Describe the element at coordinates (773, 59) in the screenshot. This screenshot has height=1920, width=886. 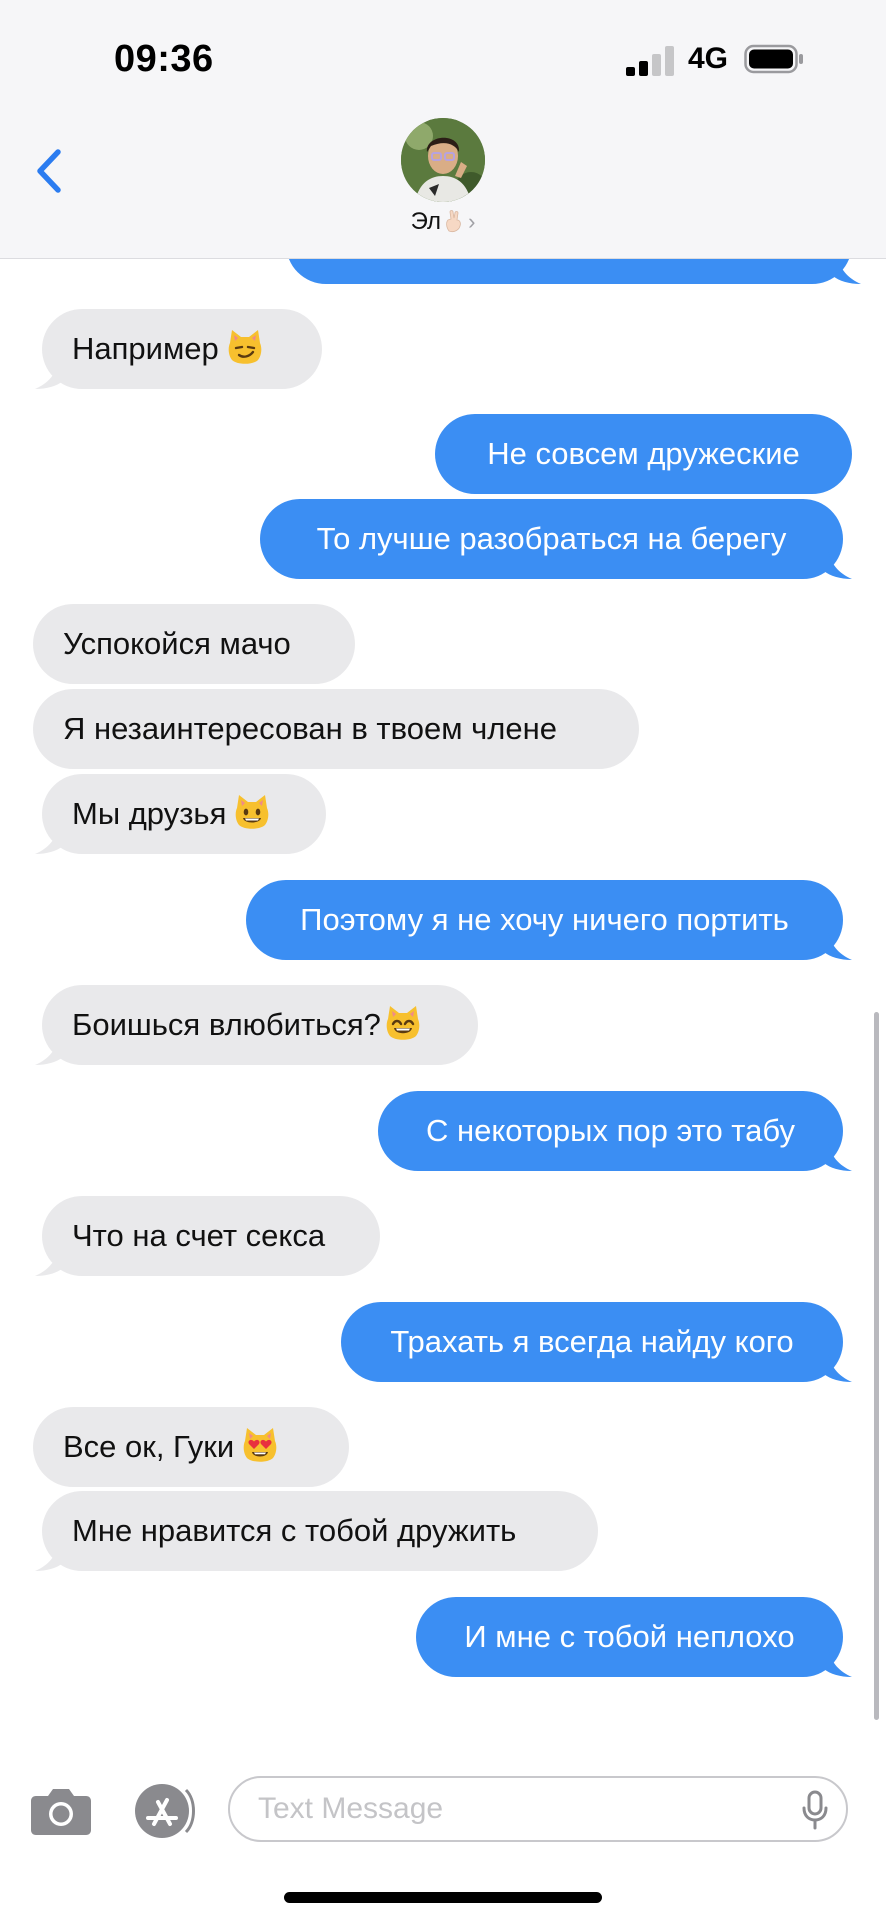
I see `battery-icon` at that location.